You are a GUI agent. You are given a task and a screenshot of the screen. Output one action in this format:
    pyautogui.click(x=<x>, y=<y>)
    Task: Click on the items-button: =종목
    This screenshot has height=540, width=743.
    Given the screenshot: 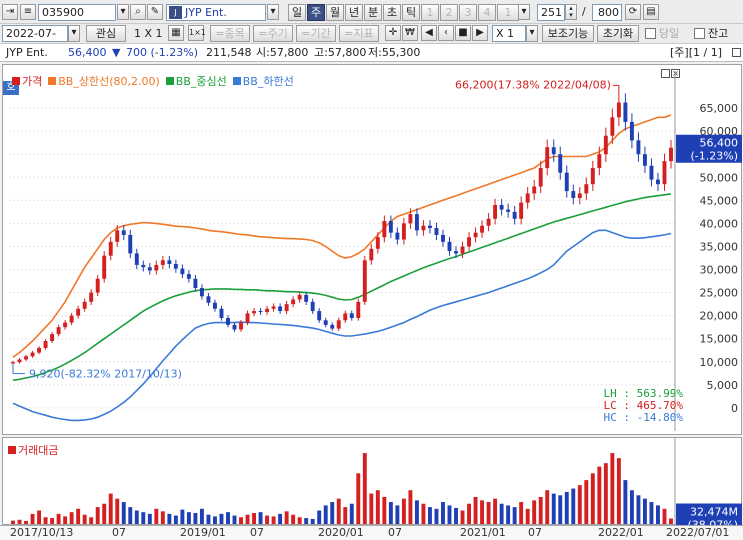 What is the action you would take?
    pyautogui.click(x=230, y=33)
    